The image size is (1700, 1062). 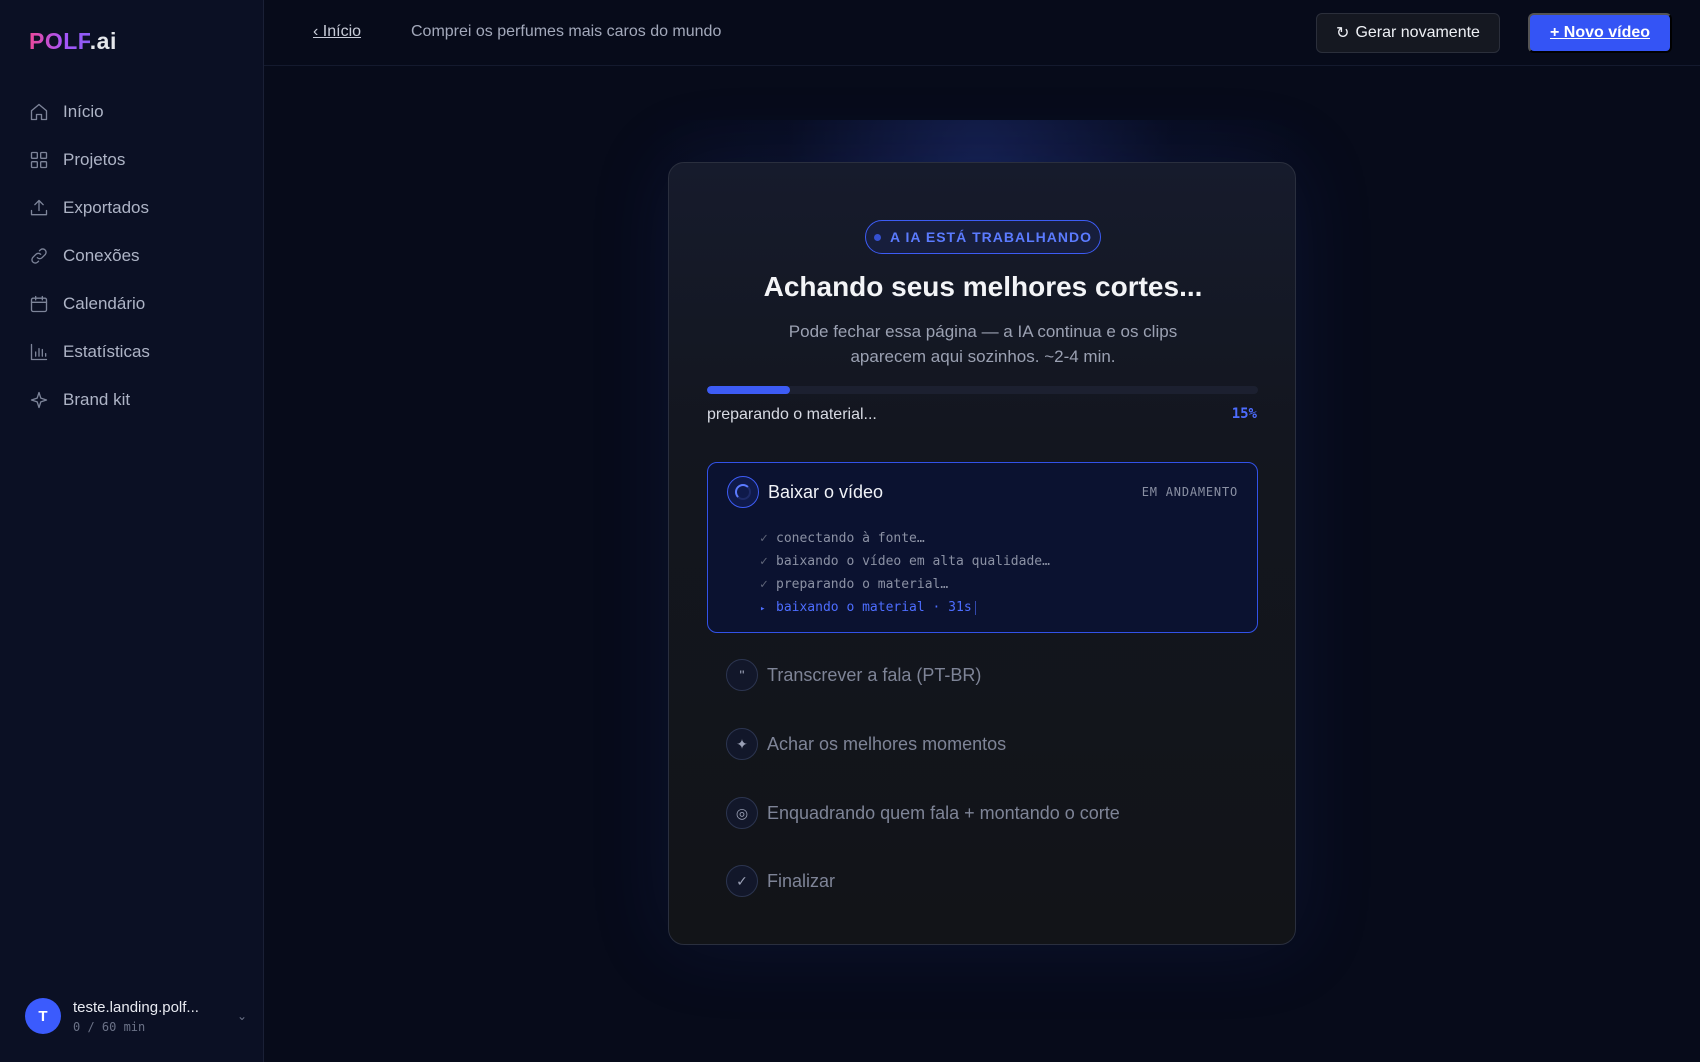 What do you see at coordinates (39, 400) in the screenshot?
I see `sparkle-icon` at bounding box center [39, 400].